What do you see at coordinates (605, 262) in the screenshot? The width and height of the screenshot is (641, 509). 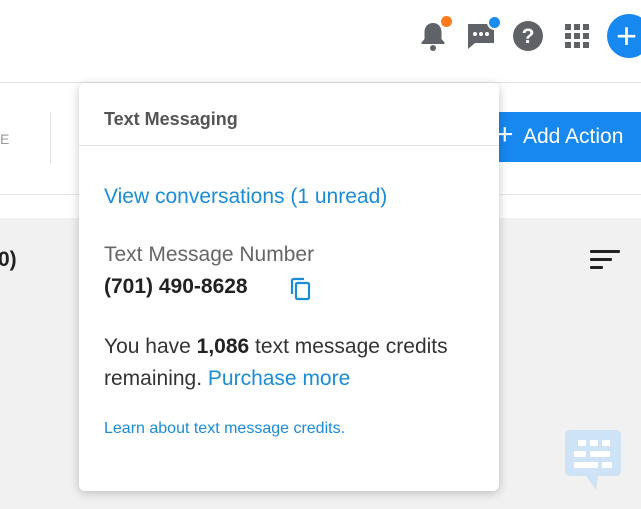 I see `sort-icon` at bounding box center [605, 262].